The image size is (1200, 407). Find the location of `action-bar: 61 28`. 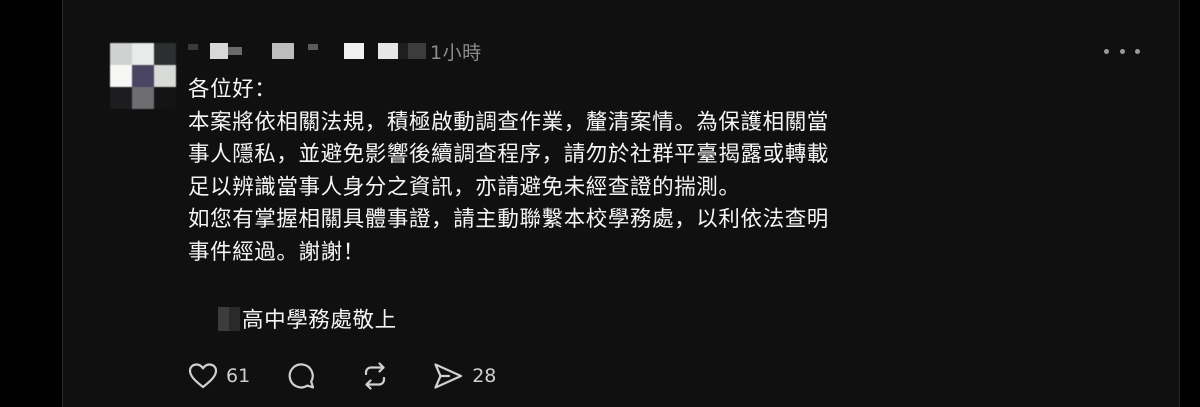

action-bar: 61 28 is located at coordinates (342, 376).